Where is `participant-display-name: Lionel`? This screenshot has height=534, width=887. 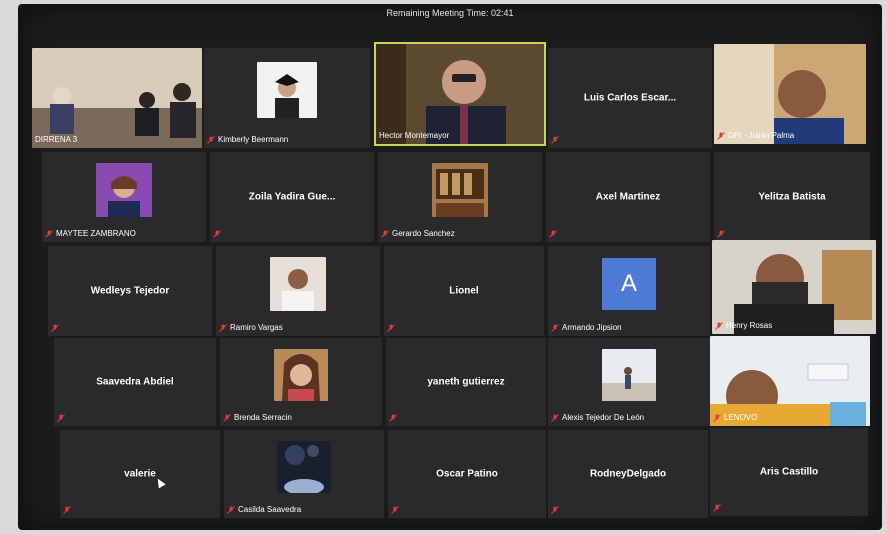
participant-display-name: Lionel is located at coordinates (464, 291).